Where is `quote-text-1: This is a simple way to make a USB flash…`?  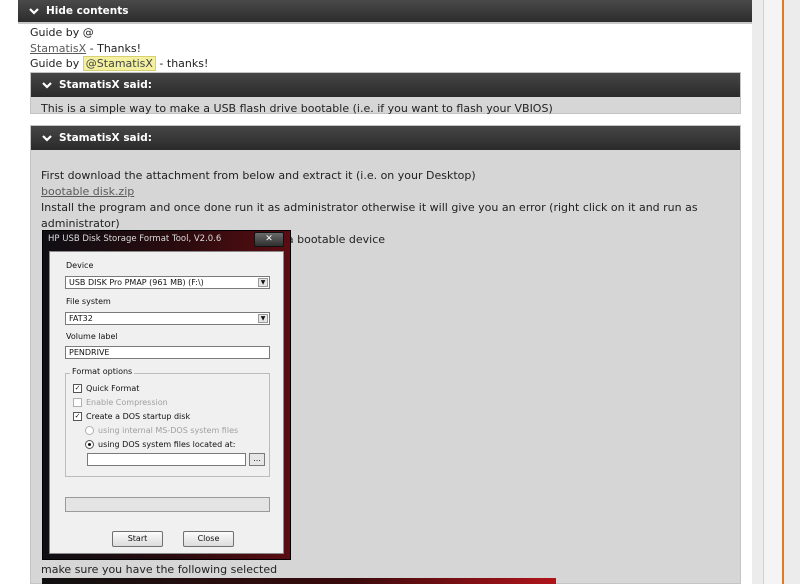 quote-text-1: This is a simple way to make a USB flash… is located at coordinates (297, 108).